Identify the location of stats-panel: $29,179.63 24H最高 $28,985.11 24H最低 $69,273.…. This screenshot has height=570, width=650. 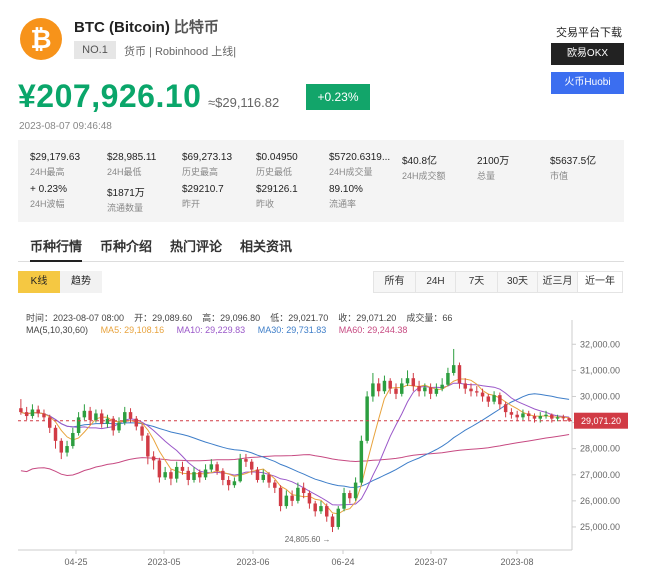
(321, 181).